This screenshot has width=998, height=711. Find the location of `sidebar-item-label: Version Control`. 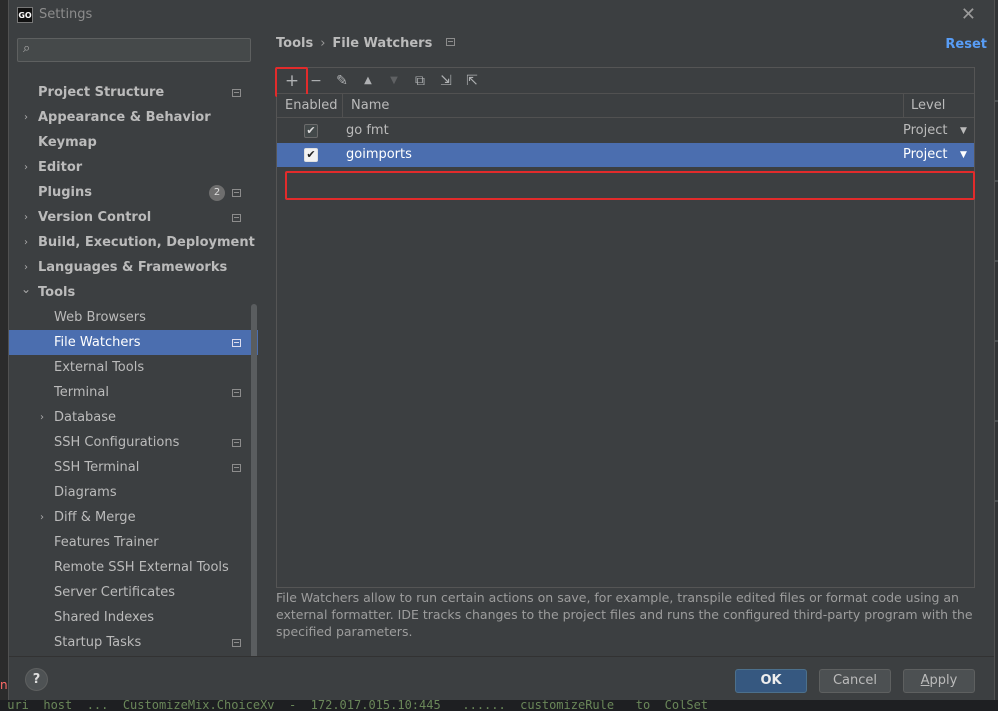

sidebar-item-label: Version Control is located at coordinates (95, 217).